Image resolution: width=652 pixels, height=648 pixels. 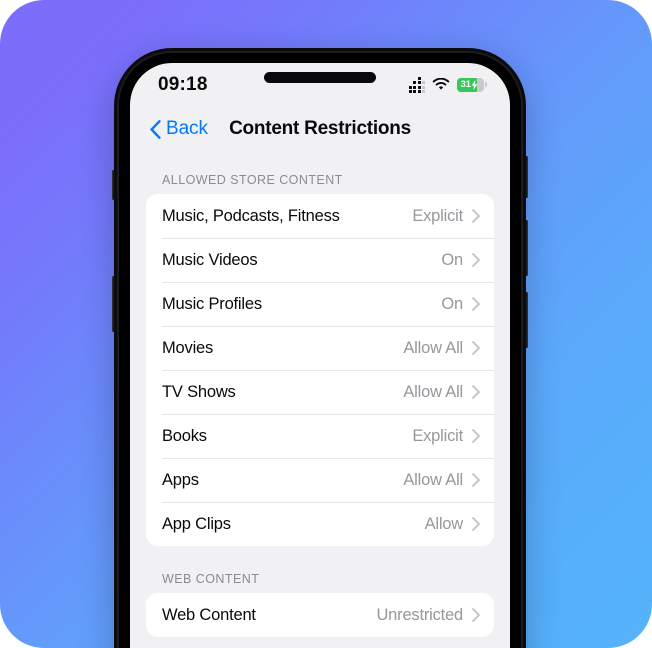 What do you see at coordinates (320, 304) in the screenshot?
I see `list-item-music-profiles: Music Profiles On` at bounding box center [320, 304].